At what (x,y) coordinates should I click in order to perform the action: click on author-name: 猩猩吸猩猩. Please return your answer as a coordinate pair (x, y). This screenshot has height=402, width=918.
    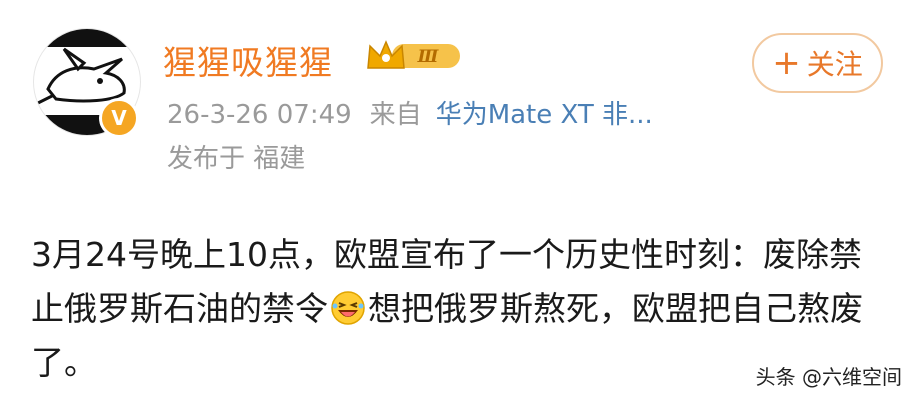
    Looking at the image, I should click on (248, 60).